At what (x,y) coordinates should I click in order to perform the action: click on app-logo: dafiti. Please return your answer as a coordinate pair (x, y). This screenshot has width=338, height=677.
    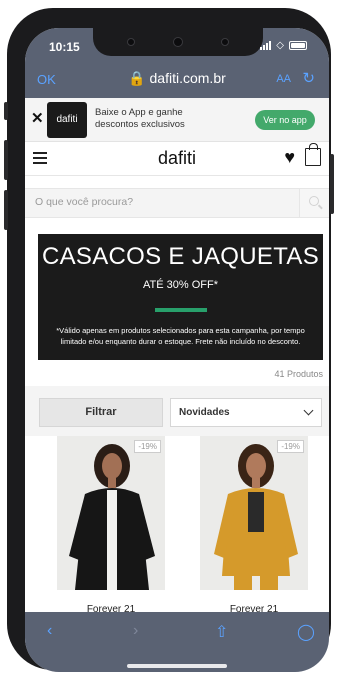
    Looking at the image, I should click on (67, 120).